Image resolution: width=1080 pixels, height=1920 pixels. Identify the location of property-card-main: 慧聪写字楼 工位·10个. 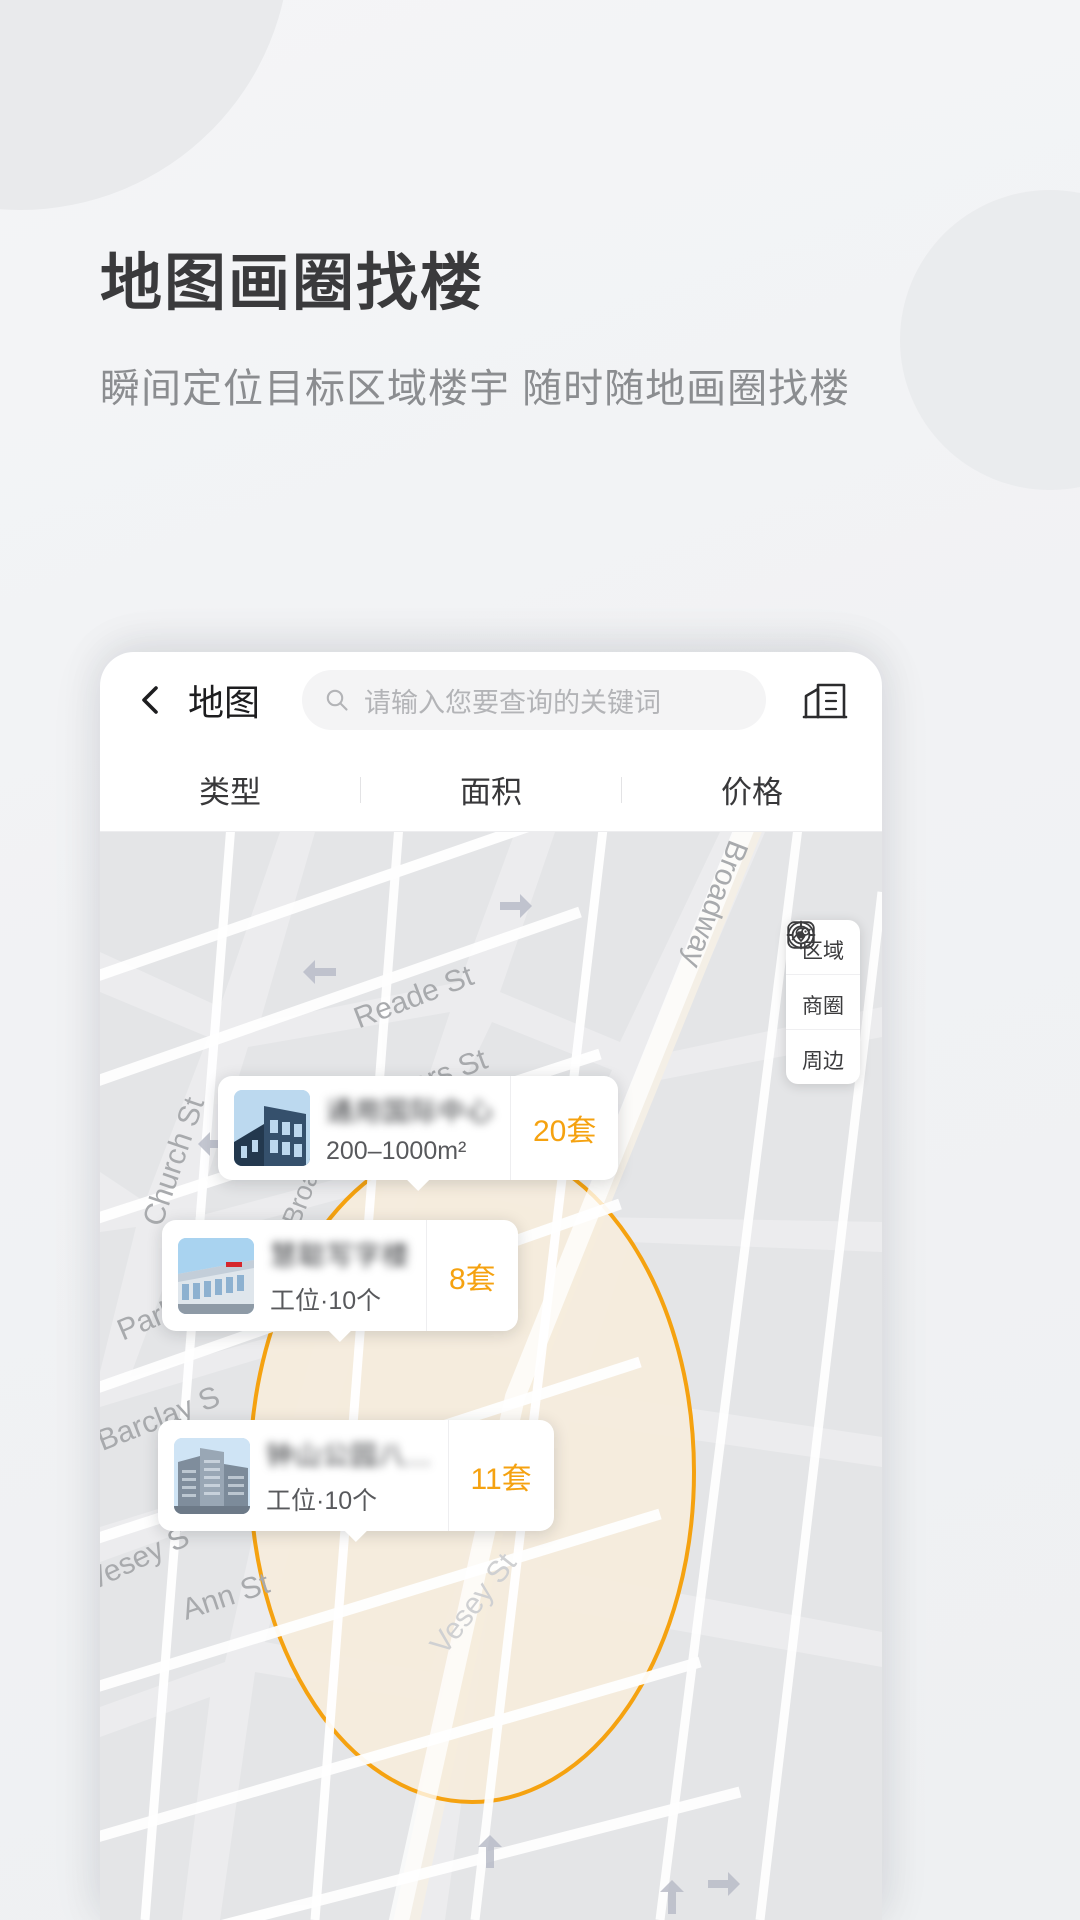
(294, 1275).